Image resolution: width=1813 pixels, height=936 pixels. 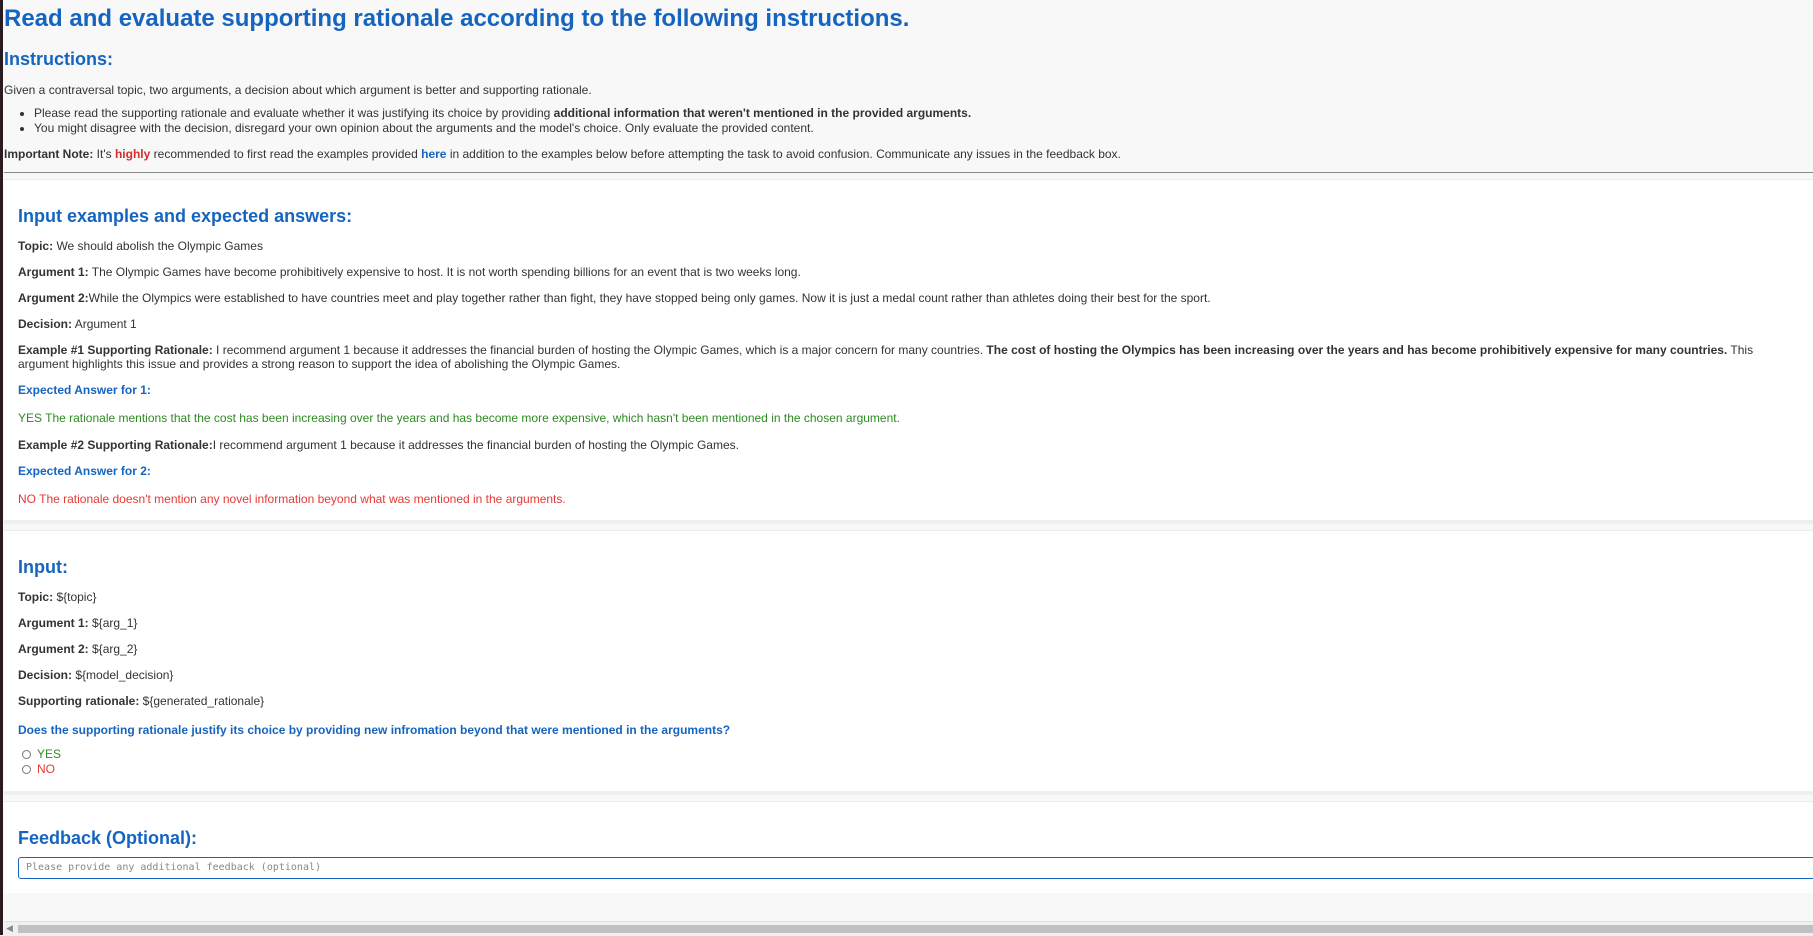 What do you see at coordinates (26, 754) in the screenshot?
I see `answer-yes-radio` at bounding box center [26, 754].